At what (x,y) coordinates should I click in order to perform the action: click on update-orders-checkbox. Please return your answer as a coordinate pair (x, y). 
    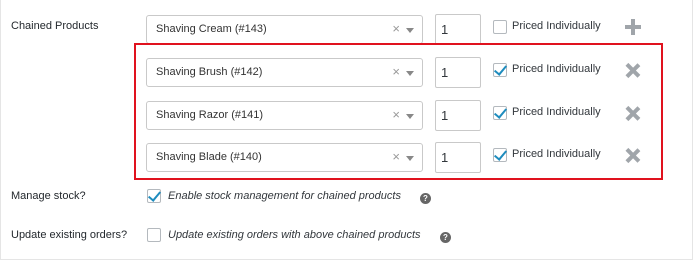
    Looking at the image, I should click on (154, 235).